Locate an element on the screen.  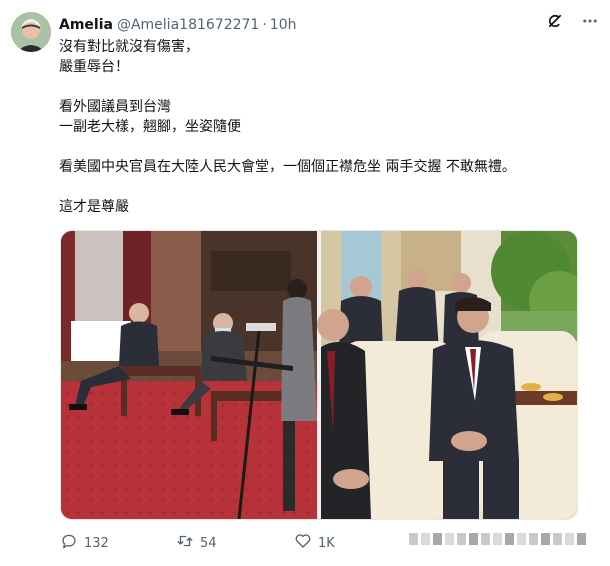
reply-button: 132 is located at coordinates (84, 543).